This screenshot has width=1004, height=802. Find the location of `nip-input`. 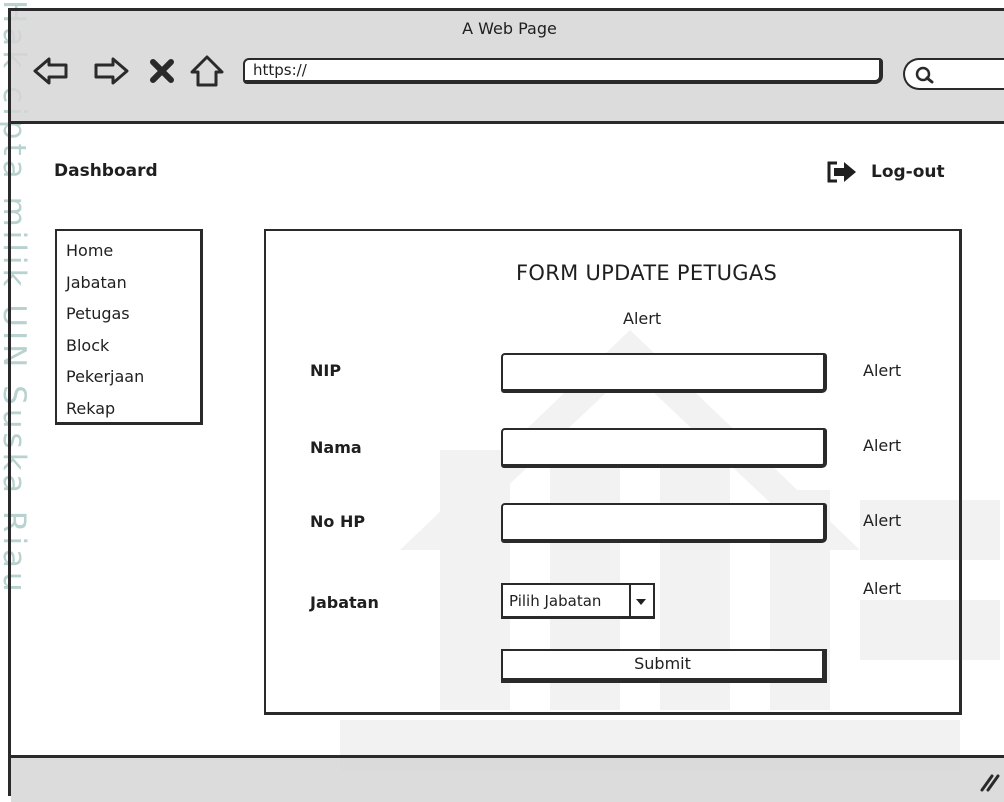

nip-input is located at coordinates (664, 373).